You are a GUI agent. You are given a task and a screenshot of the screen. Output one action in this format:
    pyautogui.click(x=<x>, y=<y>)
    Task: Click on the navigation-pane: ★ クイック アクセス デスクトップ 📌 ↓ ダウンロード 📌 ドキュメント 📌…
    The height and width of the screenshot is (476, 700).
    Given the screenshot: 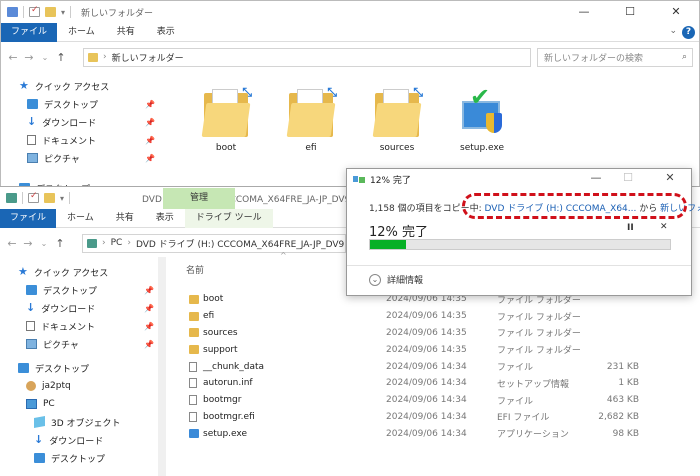 What is the action you would take?
    pyautogui.click(x=81, y=133)
    